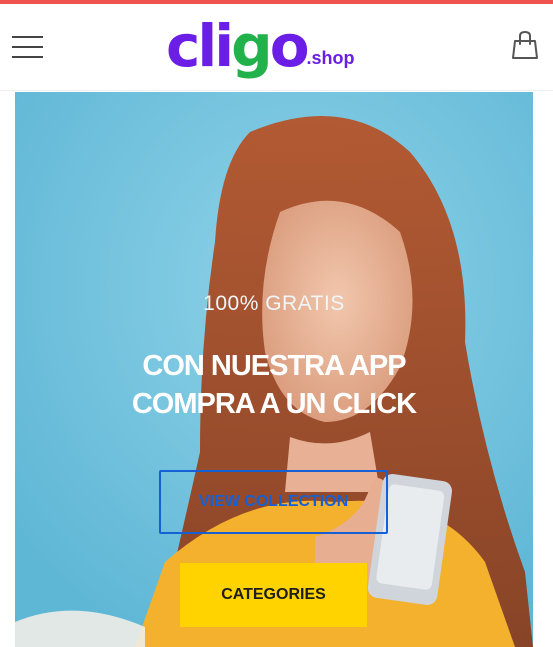 Image resolution: width=553 pixels, height=647 pixels. What do you see at coordinates (289, 46) in the screenshot?
I see `logo-text-o: o` at bounding box center [289, 46].